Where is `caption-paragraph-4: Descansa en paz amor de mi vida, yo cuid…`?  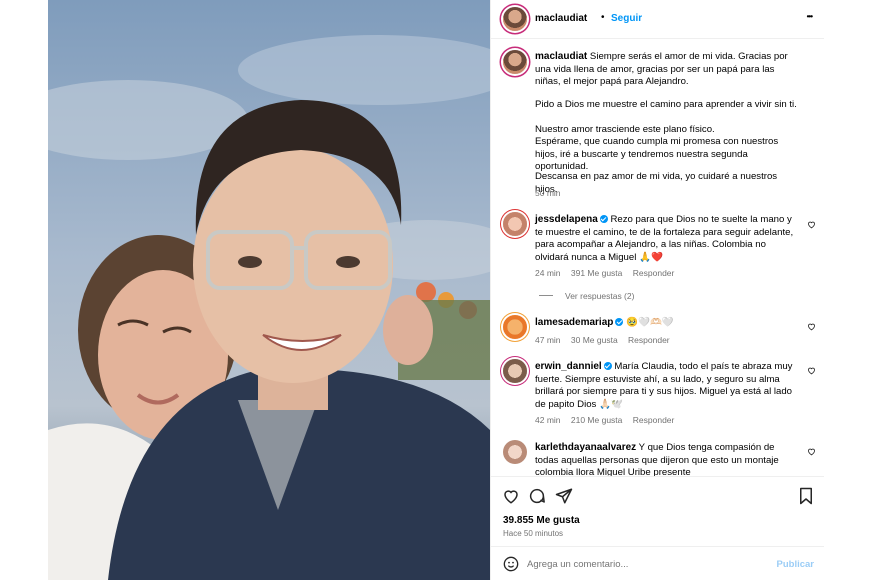
caption-paragraph-4: Descansa en paz amor de mi vida, yo cuid… is located at coordinates (656, 183).